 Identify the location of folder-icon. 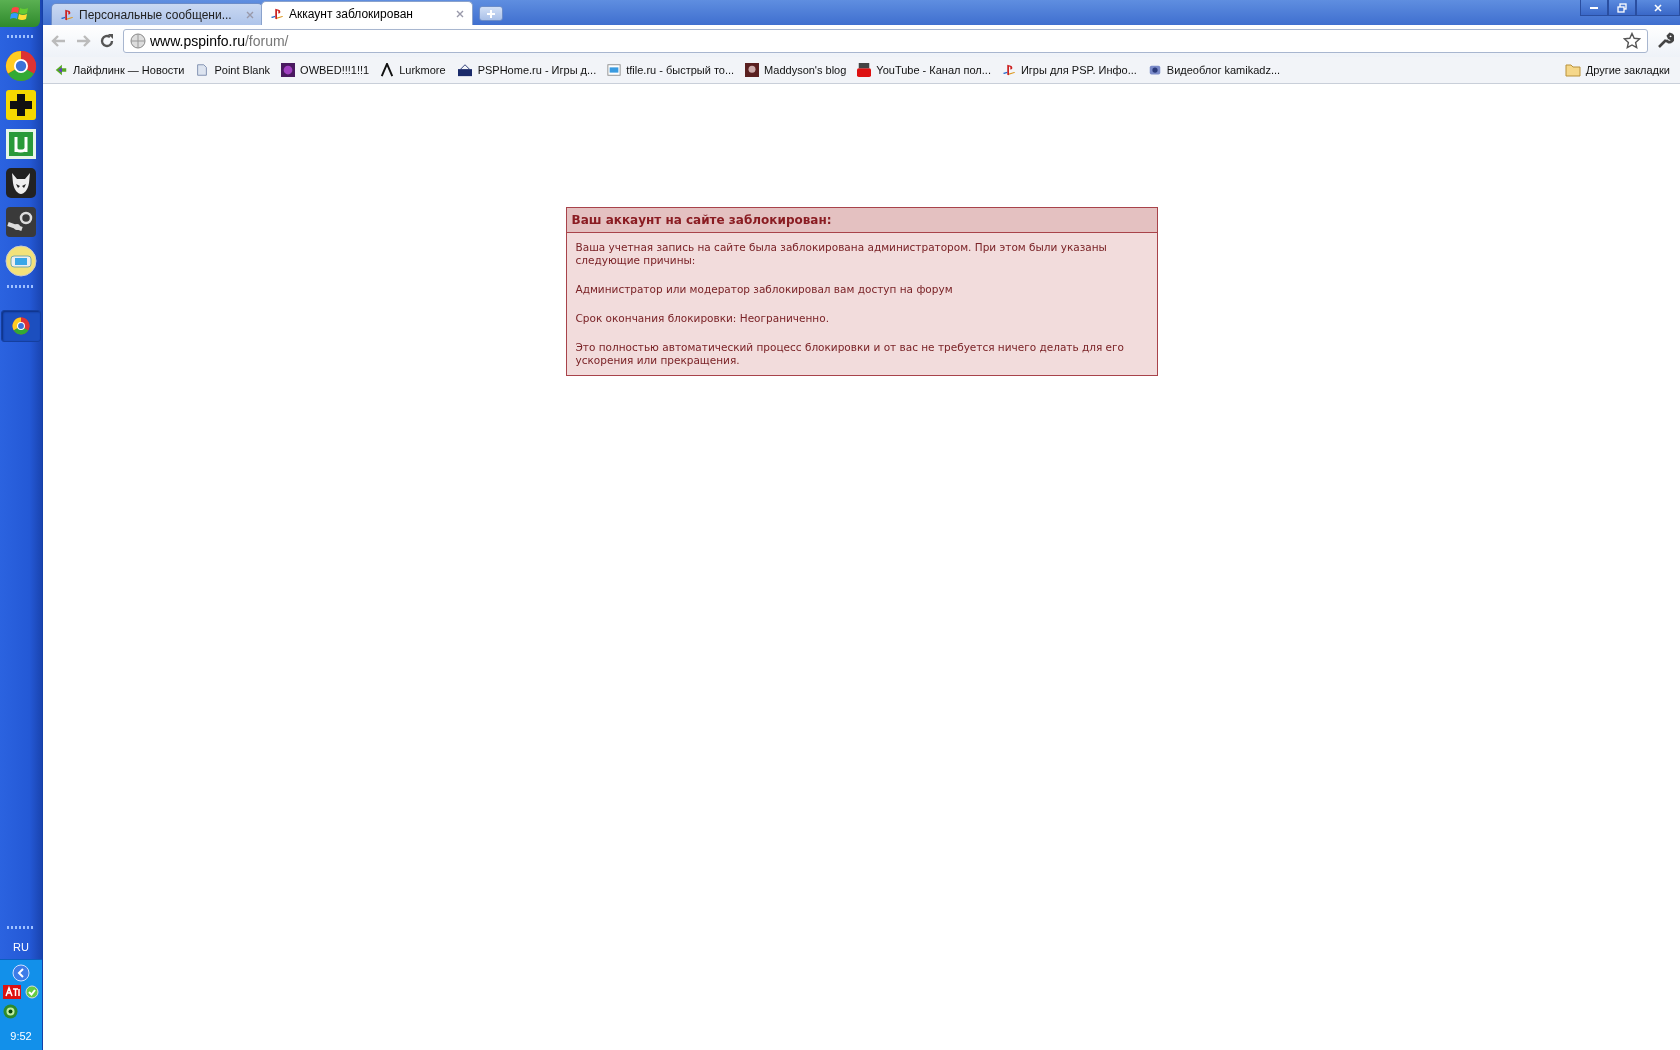
(1572, 70).